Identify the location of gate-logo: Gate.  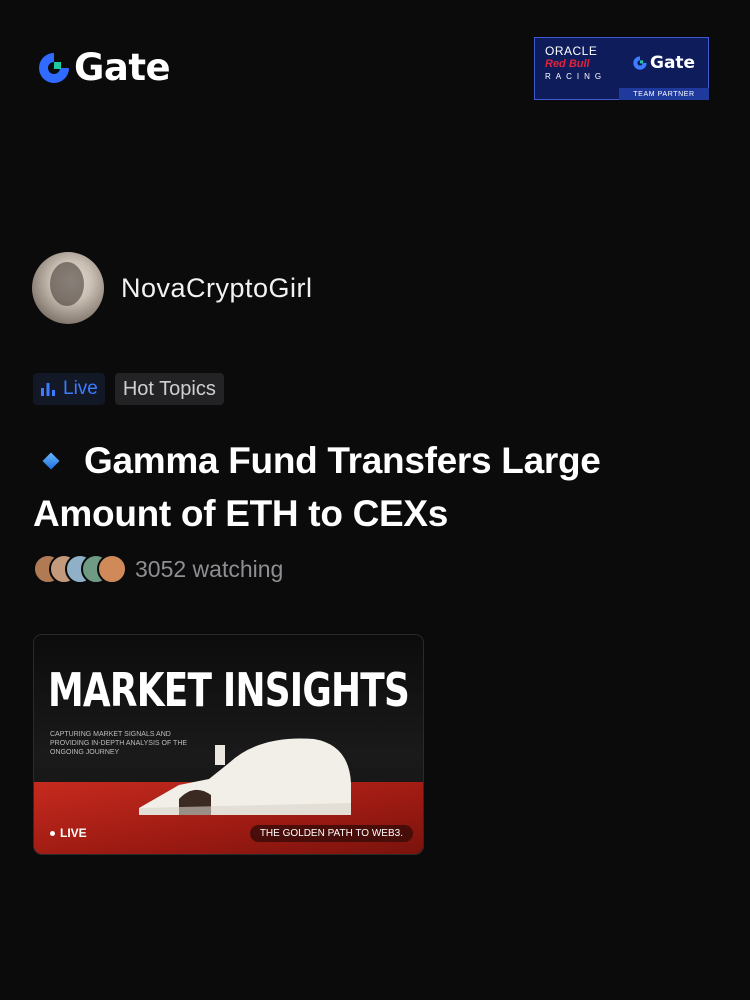
(103, 67).